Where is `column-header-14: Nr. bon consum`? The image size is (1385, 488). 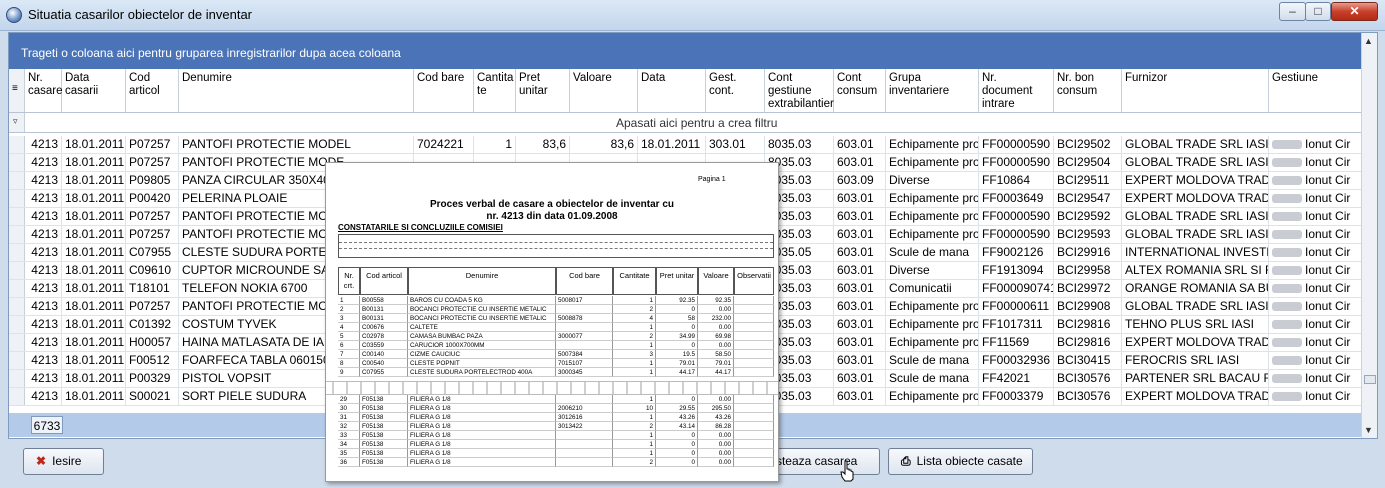
column-header-14: Nr. bon consum is located at coordinates (1088, 90).